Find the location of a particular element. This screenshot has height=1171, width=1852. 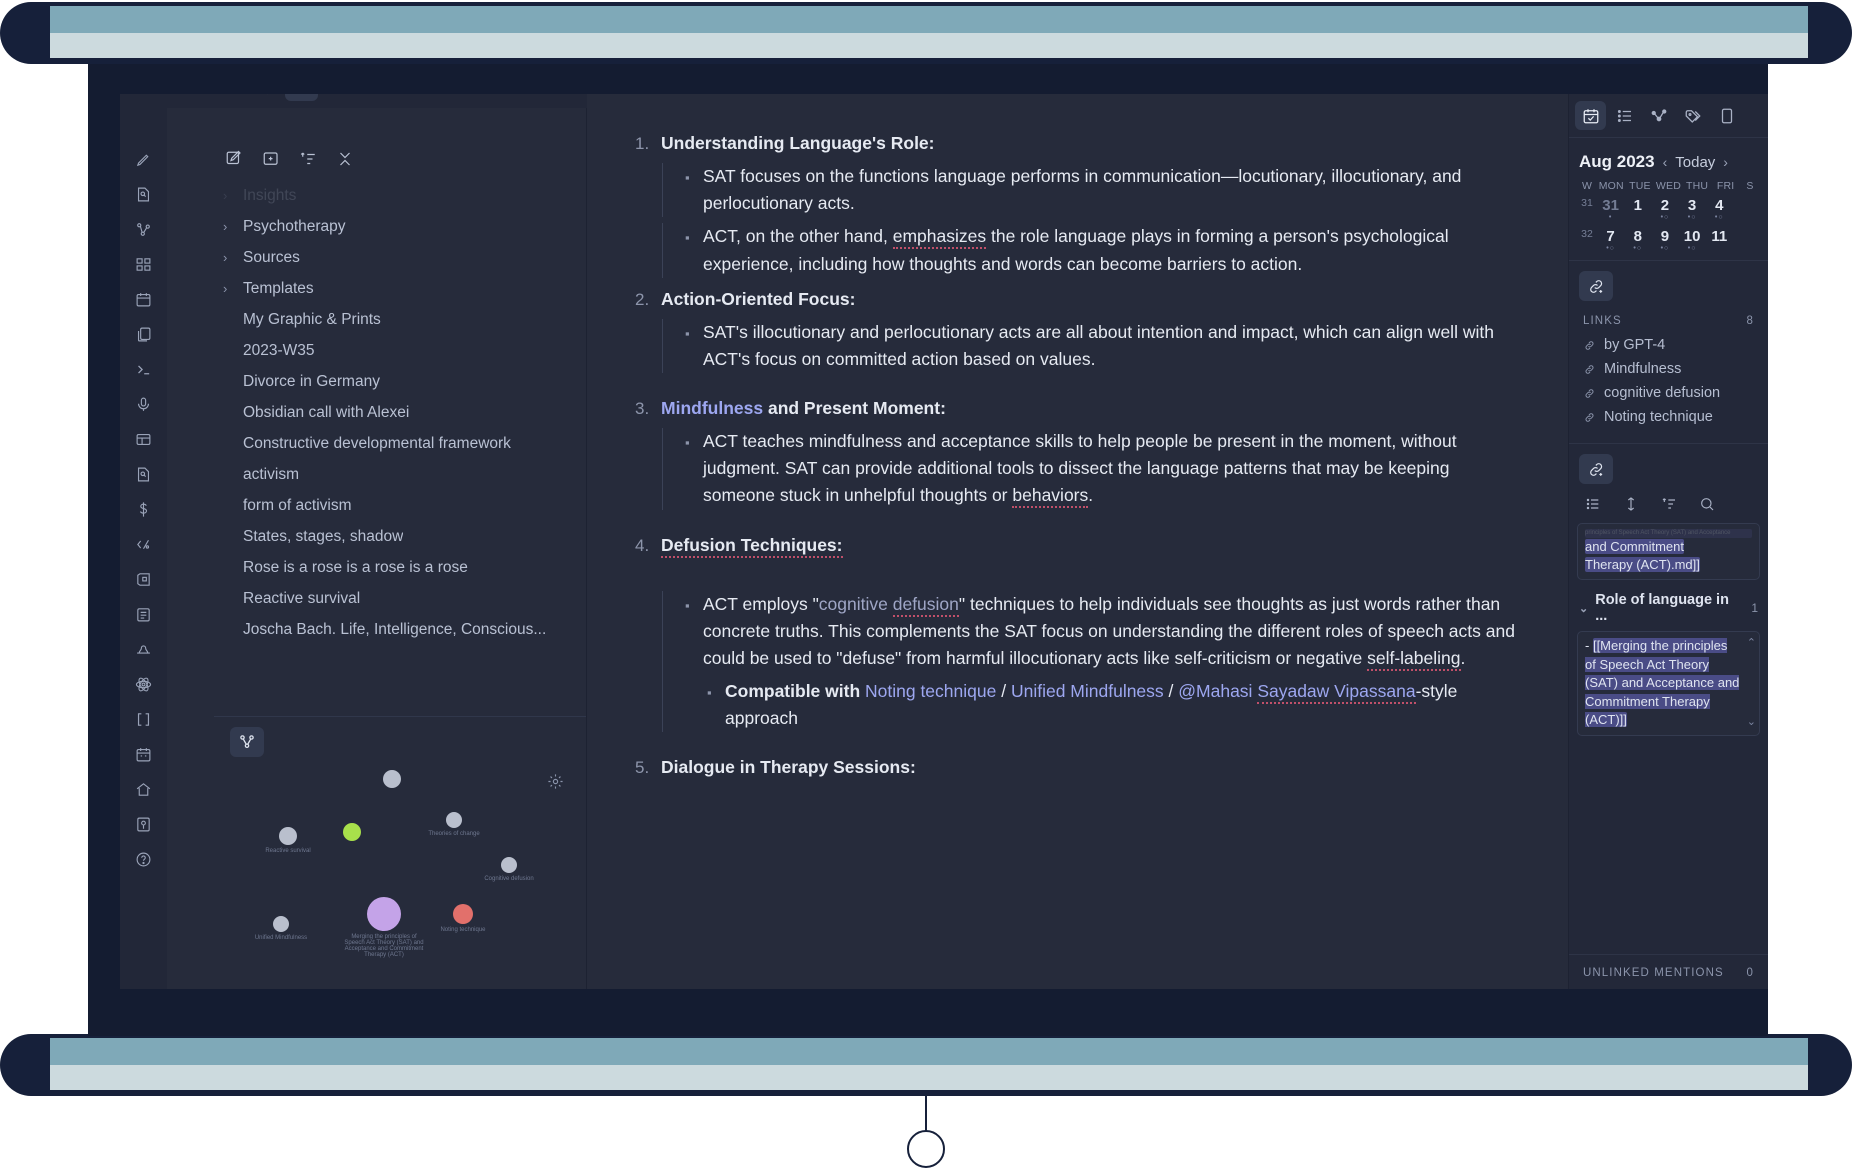

file-list-item: › Templates is located at coordinates (399, 288).